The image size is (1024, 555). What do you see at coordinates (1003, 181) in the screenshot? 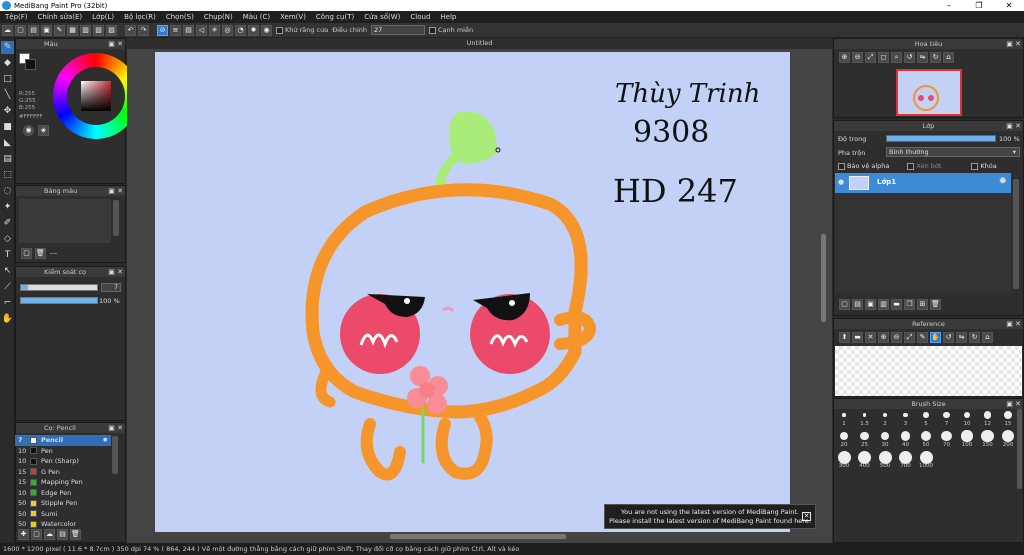
I see `gear-icon: ✹` at bounding box center [1003, 181].